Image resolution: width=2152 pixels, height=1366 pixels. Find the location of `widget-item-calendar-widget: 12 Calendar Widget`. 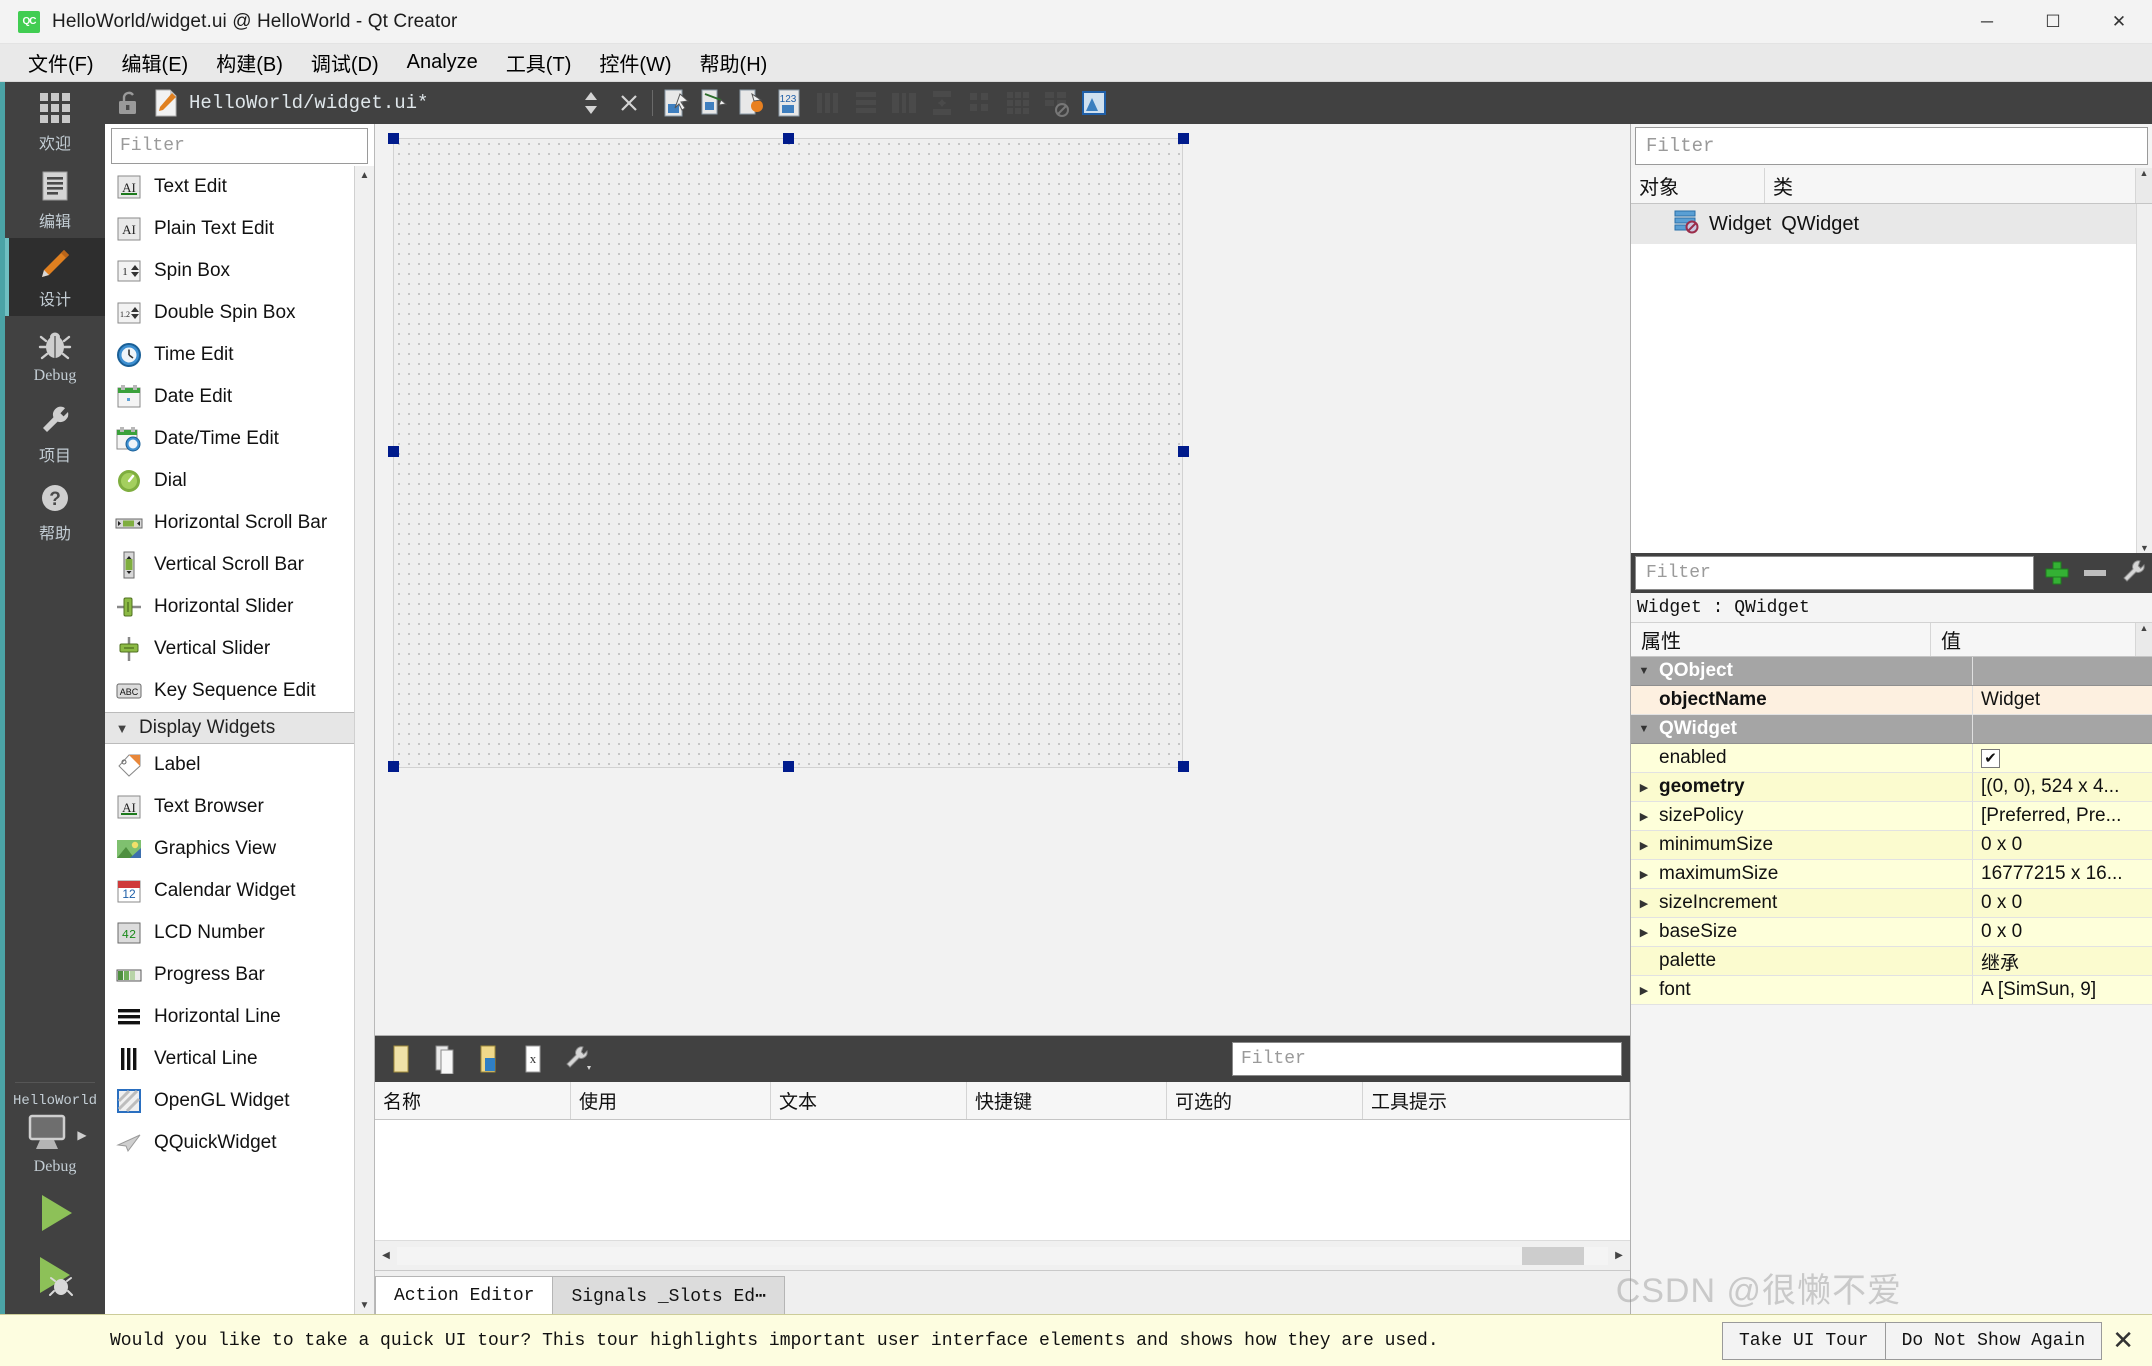

widget-item-calendar-widget: 12 Calendar Widget is located at coordinates (229, 891).